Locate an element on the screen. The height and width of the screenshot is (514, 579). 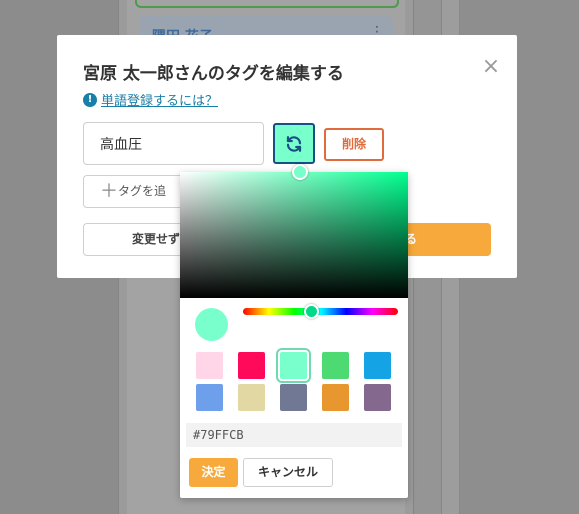
help-link: 単語登録するには？ is located at coordinates (159, 99).